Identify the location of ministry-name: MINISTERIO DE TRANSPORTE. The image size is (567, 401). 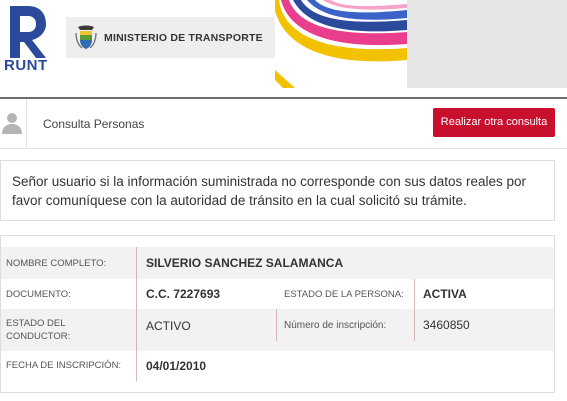
(183, 38).